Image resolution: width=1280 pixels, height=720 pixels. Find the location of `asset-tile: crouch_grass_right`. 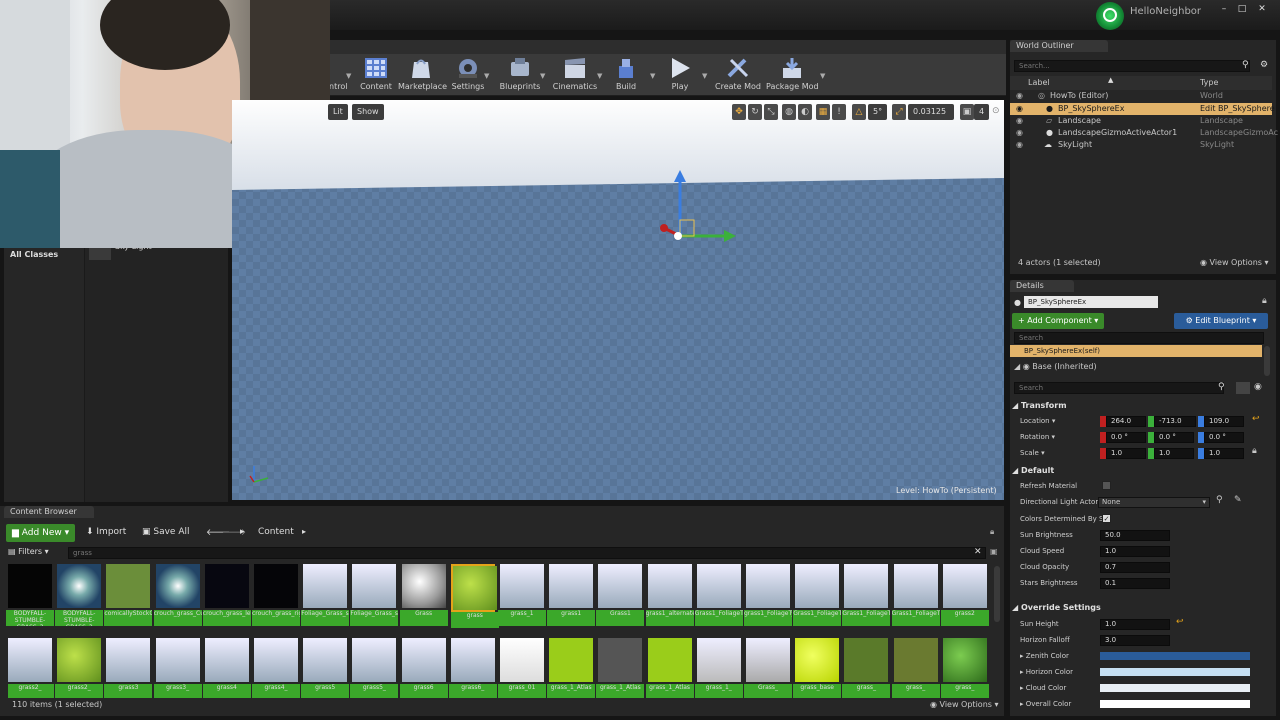

asset-tile: crouch_grass_right is located at coordinates (276, 596).